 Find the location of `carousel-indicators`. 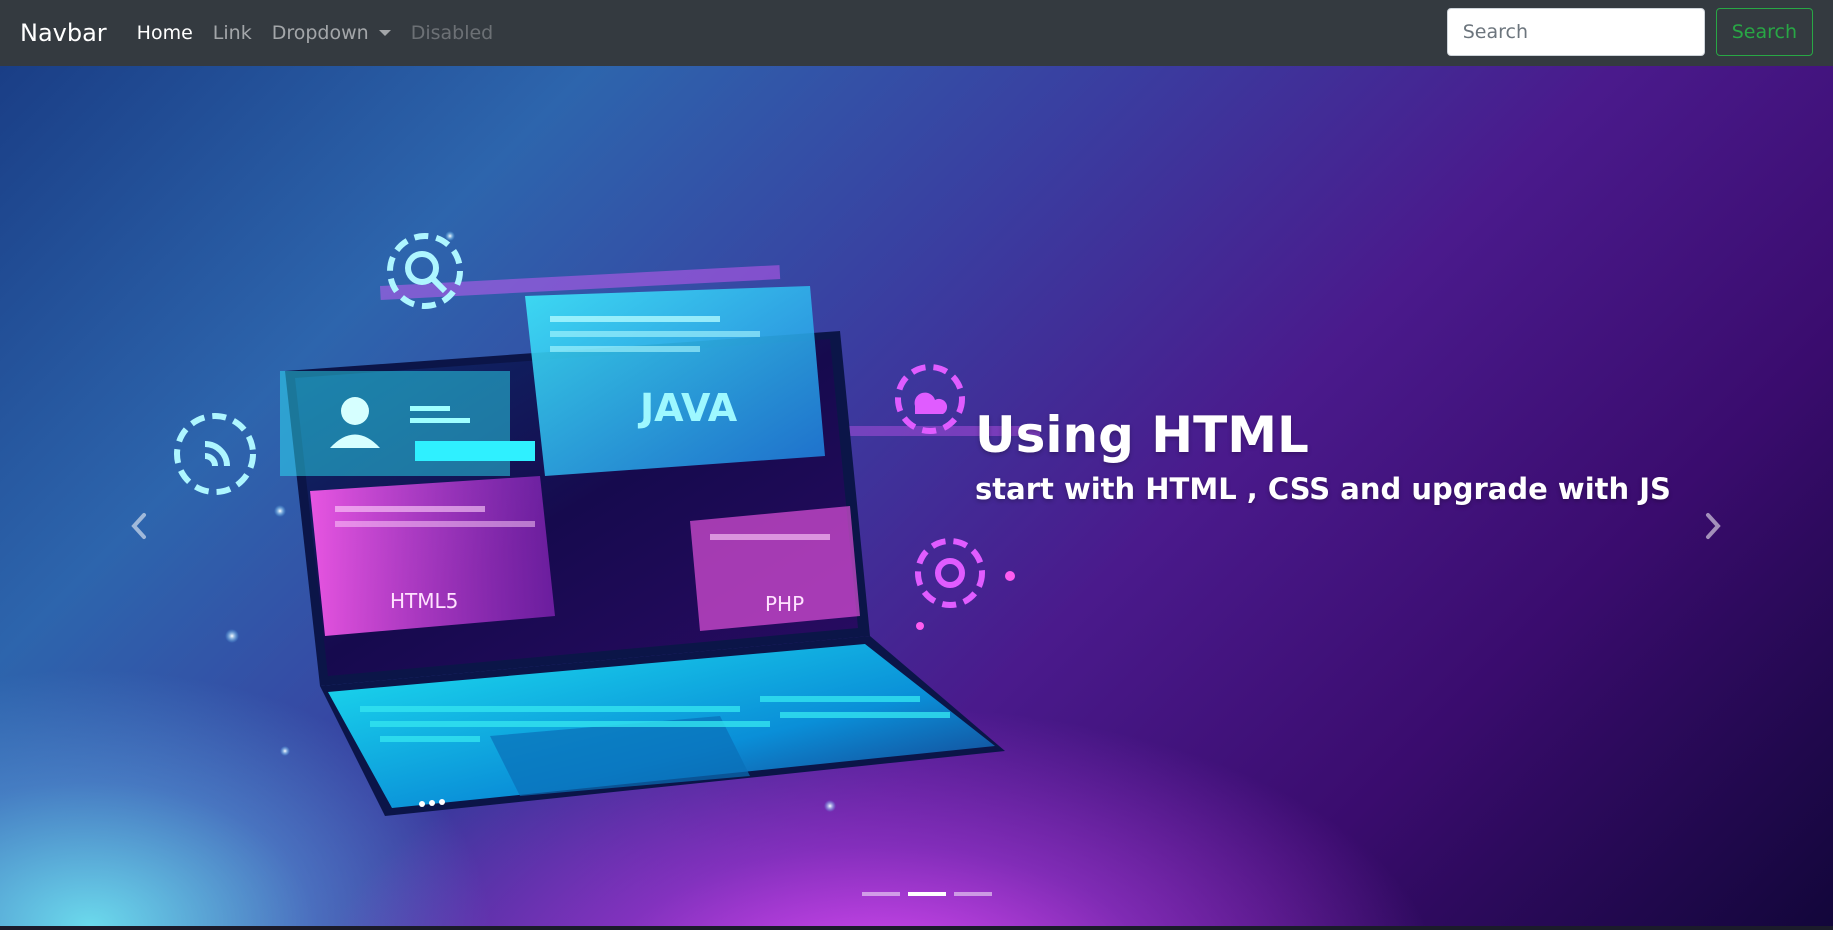

carousel-indicators is located at coordinates (927, 894).